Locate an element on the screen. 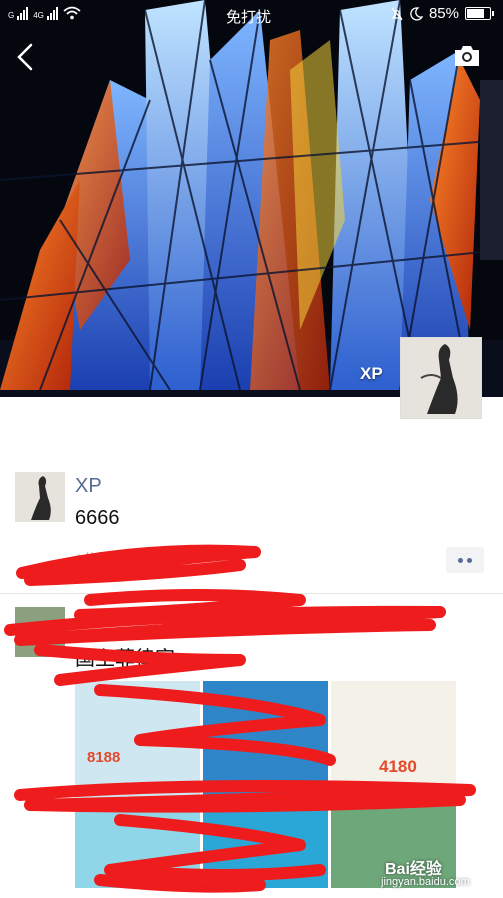 The height and width of the screenshot is (898, 503). battery-percent: 85% is located at coordinates (443, 13).